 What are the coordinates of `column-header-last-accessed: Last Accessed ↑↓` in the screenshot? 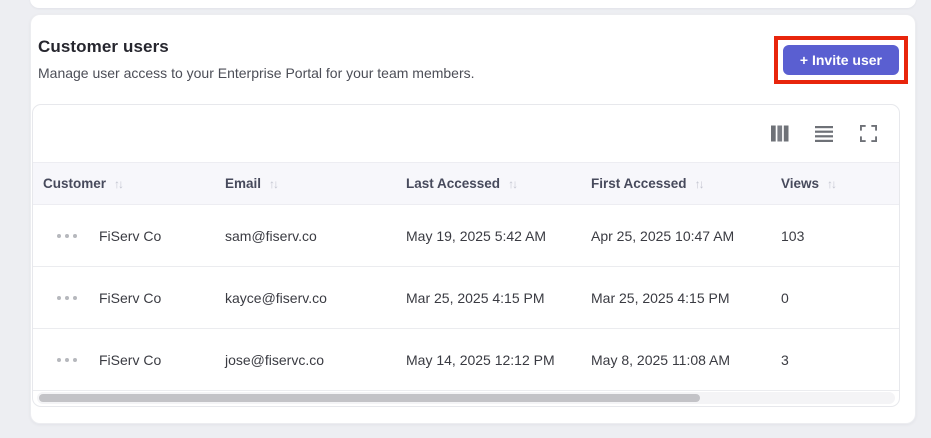 It's located at (488, 183).